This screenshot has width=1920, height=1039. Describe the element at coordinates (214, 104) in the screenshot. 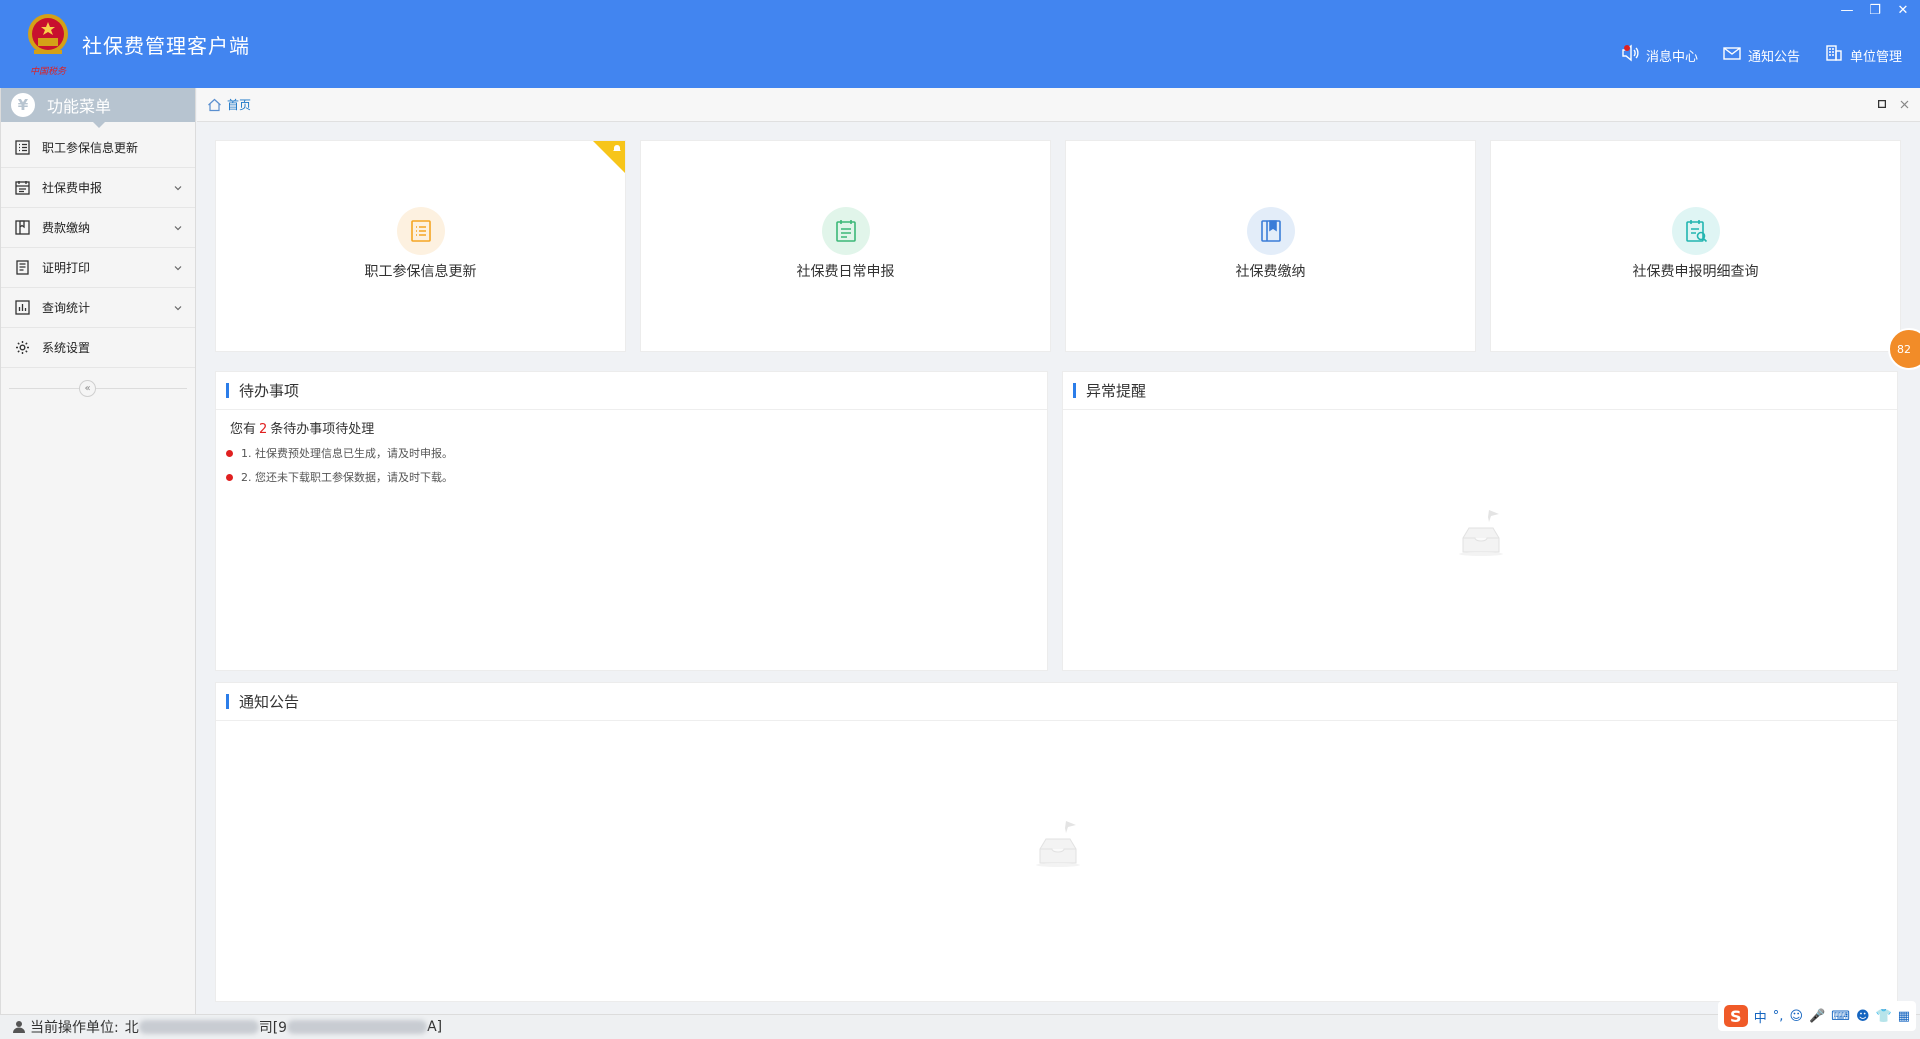

I see `home-icon` at that location.